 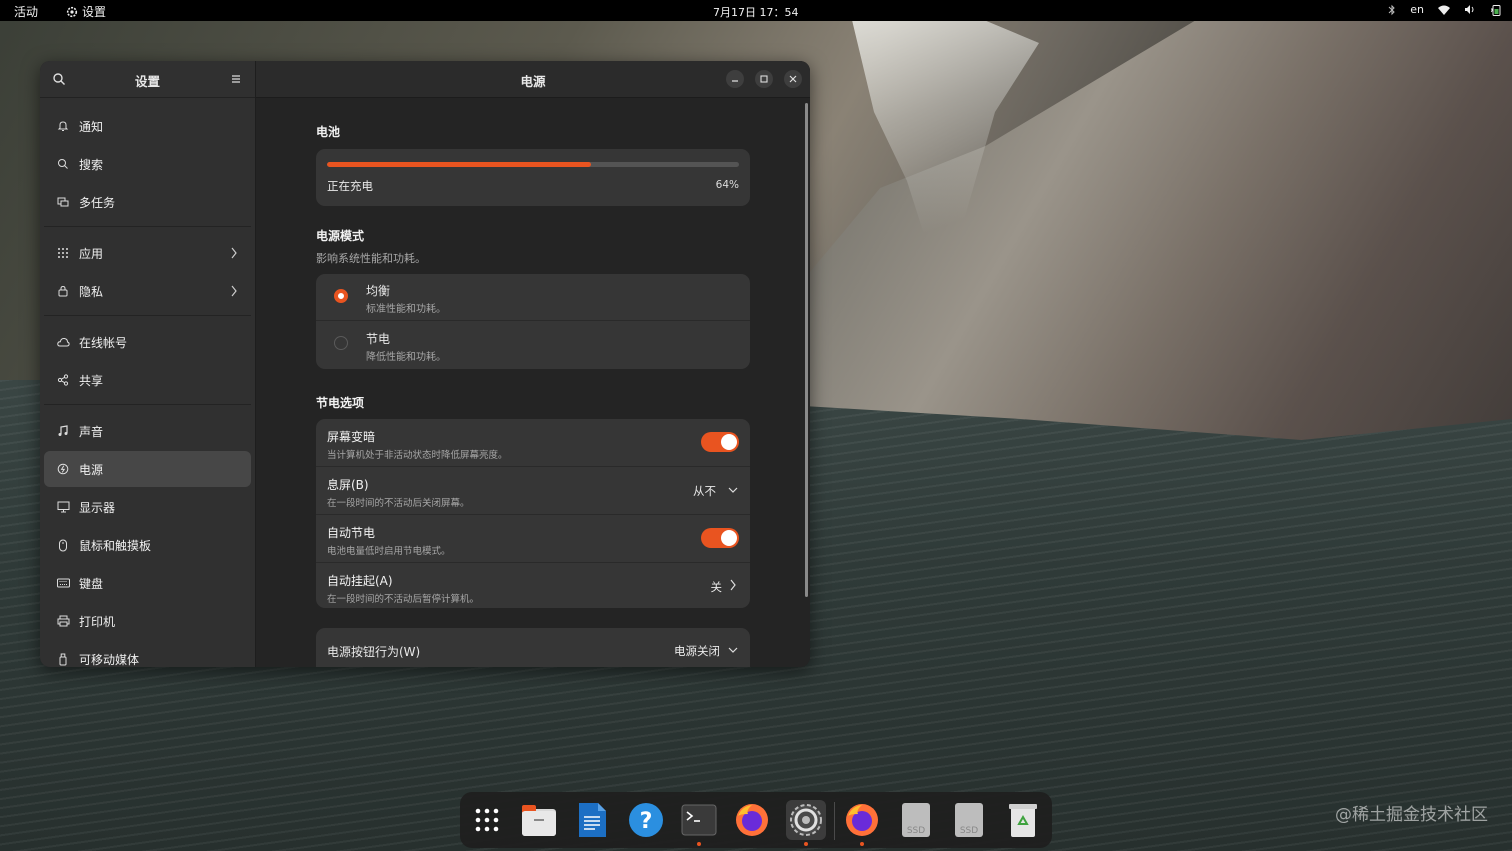 I want to click on firefox-icon, so click(x=752, y=820).